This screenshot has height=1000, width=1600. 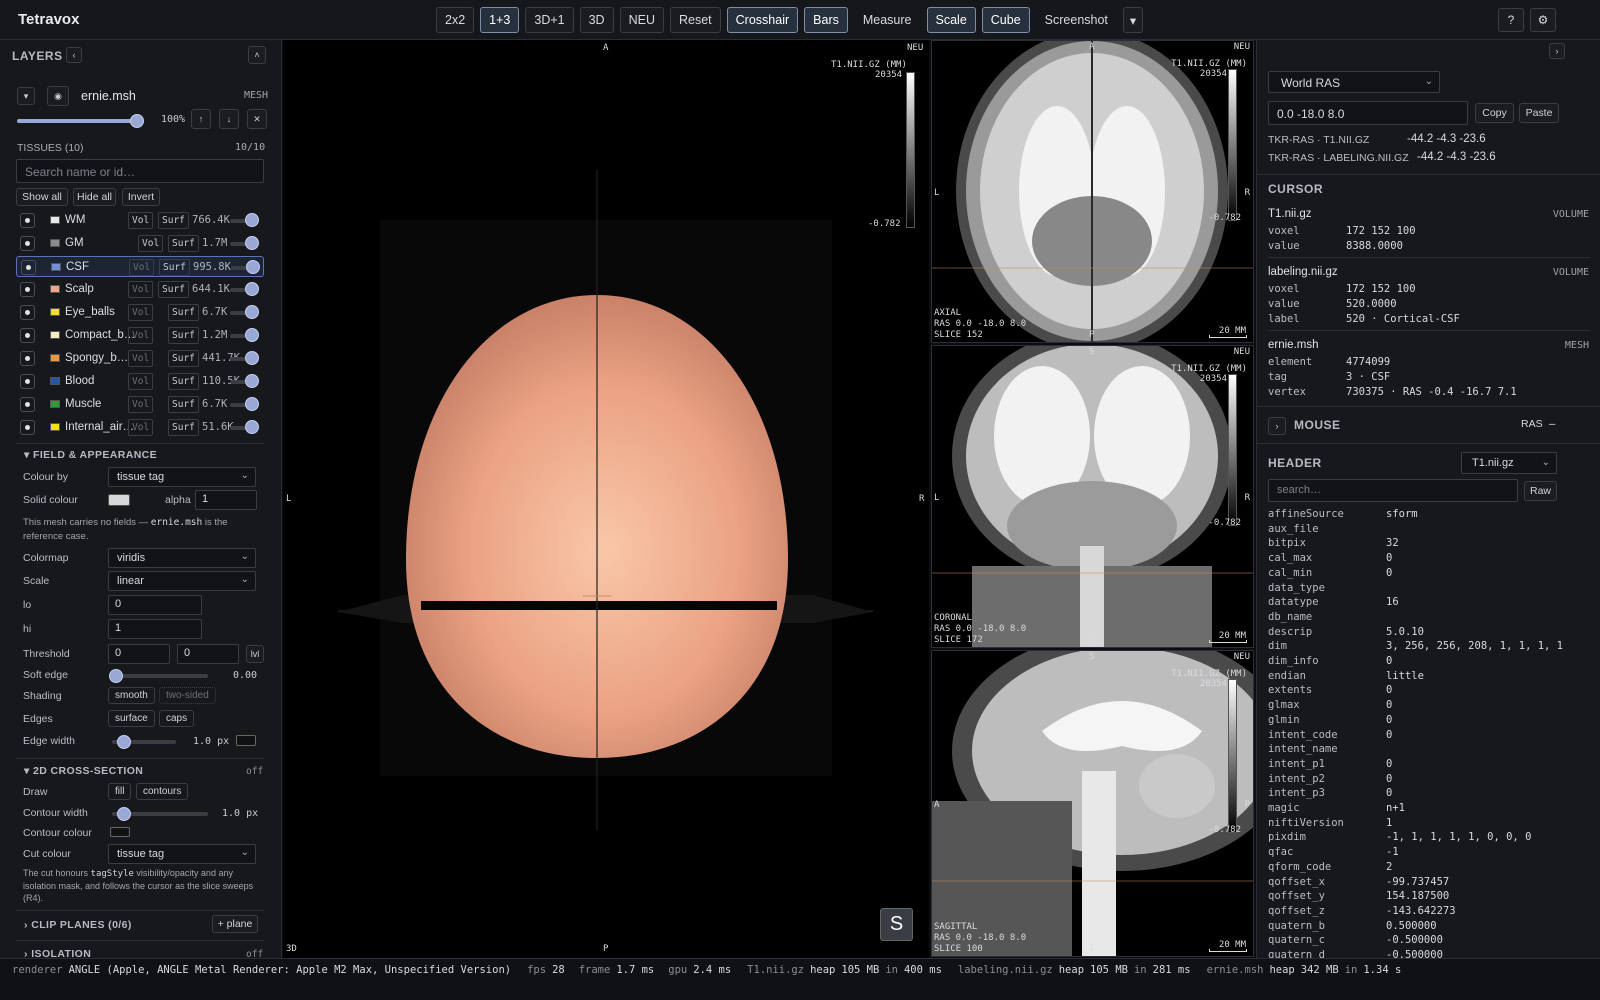 I want to click on remove-layer-close-icon: ✕, so click(x=257, y=119).